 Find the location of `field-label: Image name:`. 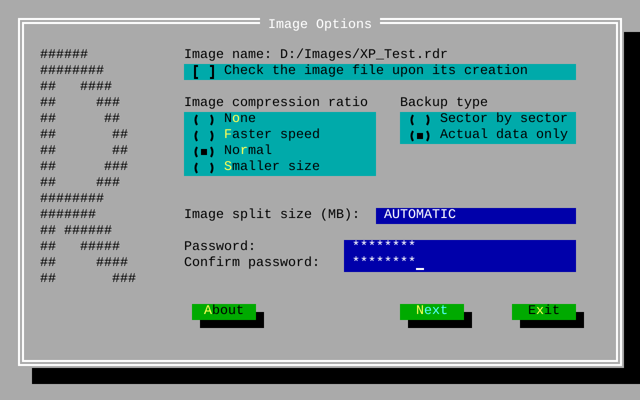

field-label: Image name: is located at coordinates (228, 56).